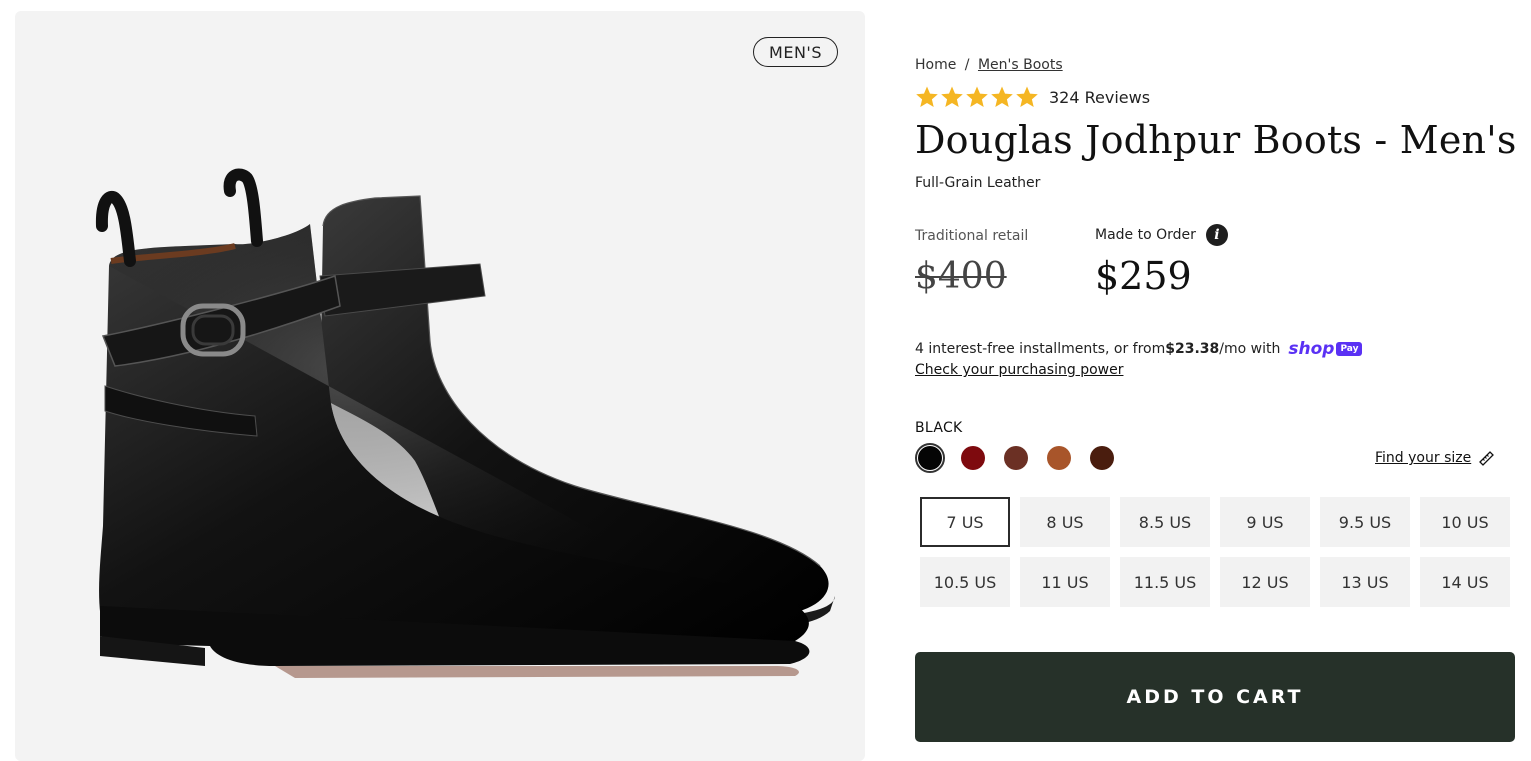 The width and height of the screenshot is (1531, 761). I want to click on installments-amount: $23.38, so click(1192, 349).